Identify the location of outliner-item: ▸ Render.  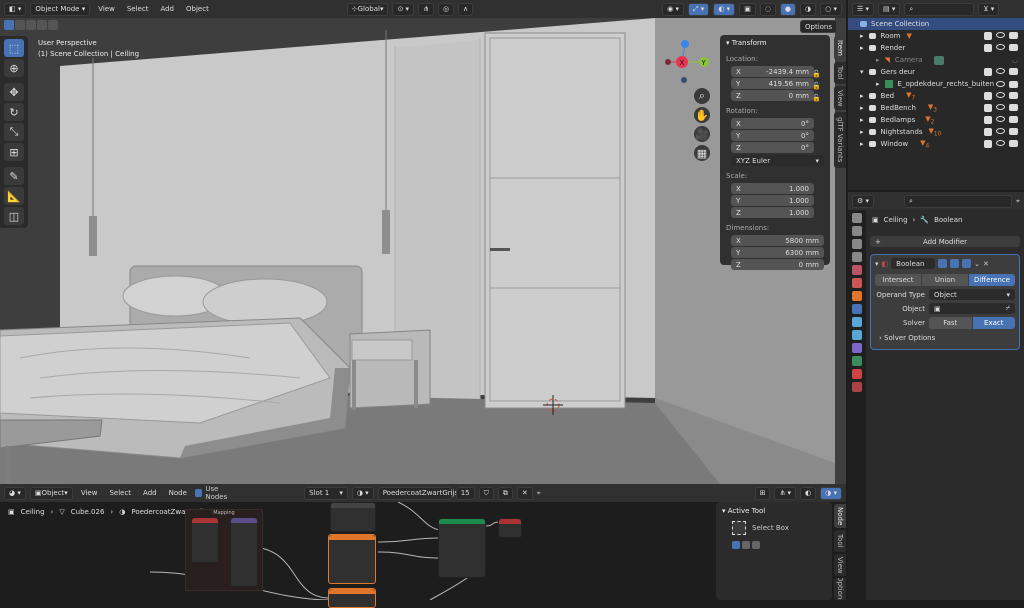
(936, 48).